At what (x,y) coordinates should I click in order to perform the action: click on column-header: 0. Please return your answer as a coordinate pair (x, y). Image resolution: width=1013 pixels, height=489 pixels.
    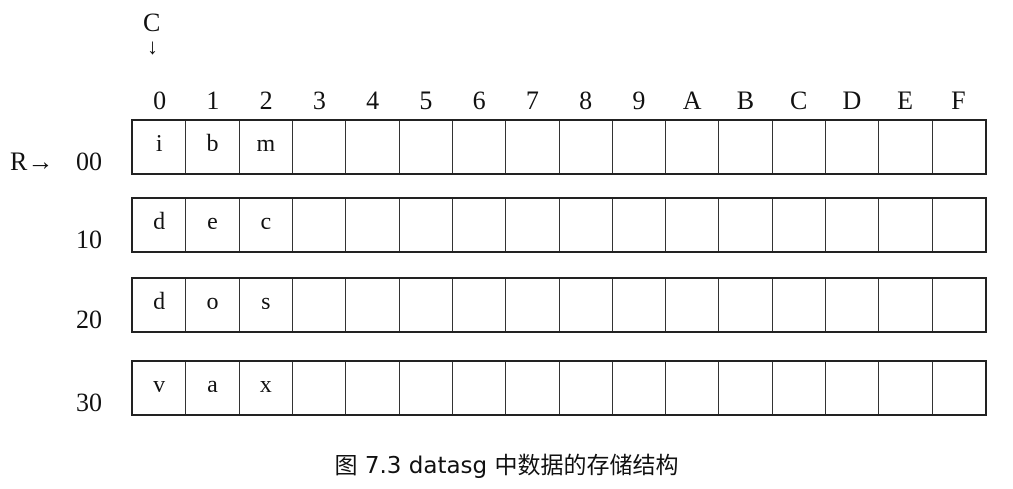
    Looking at the image, I should click on (160, 100).